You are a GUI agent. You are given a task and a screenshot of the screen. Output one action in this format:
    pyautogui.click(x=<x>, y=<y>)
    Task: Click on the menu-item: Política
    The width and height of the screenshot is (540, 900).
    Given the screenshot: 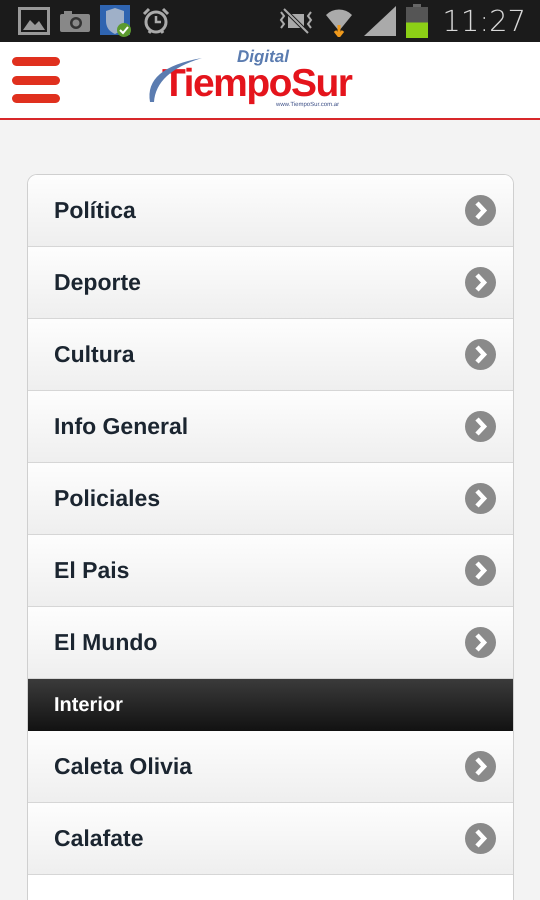 What is the action you would take?
    pyautogui.click(x=270, y=211)
    